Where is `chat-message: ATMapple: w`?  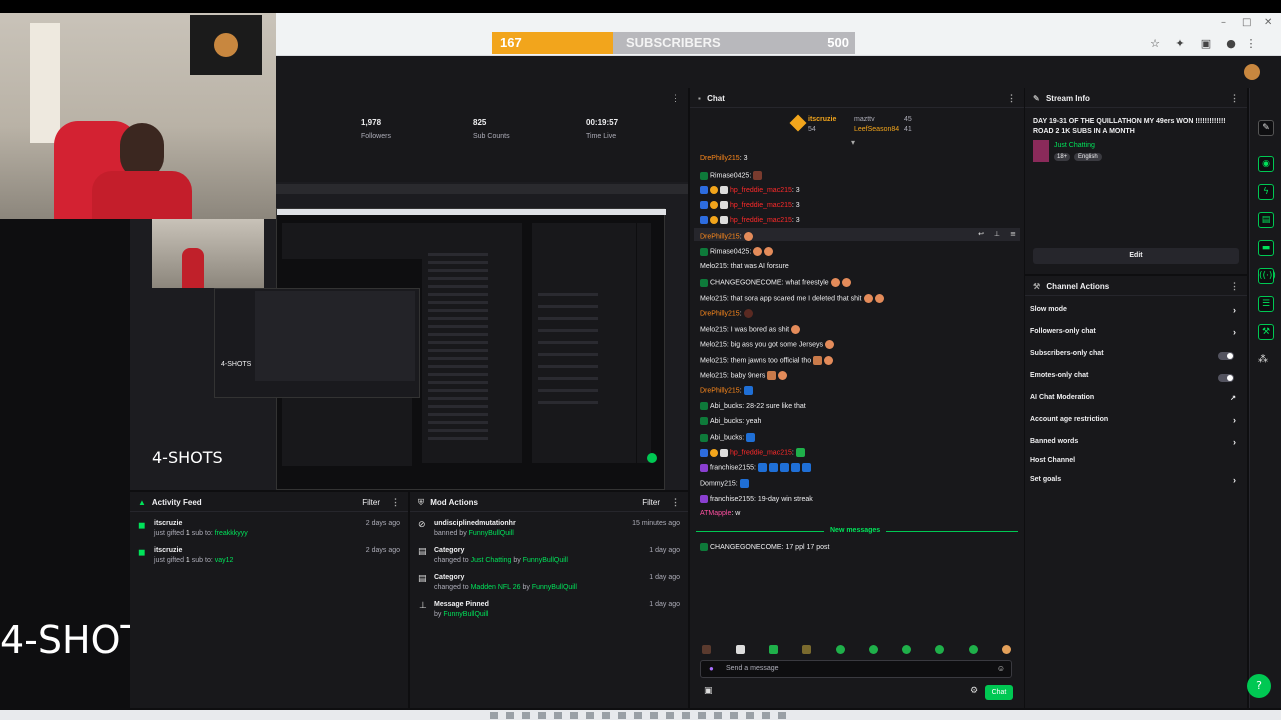
chat-message: ATMapple: w is located at coordinates (720, 513).